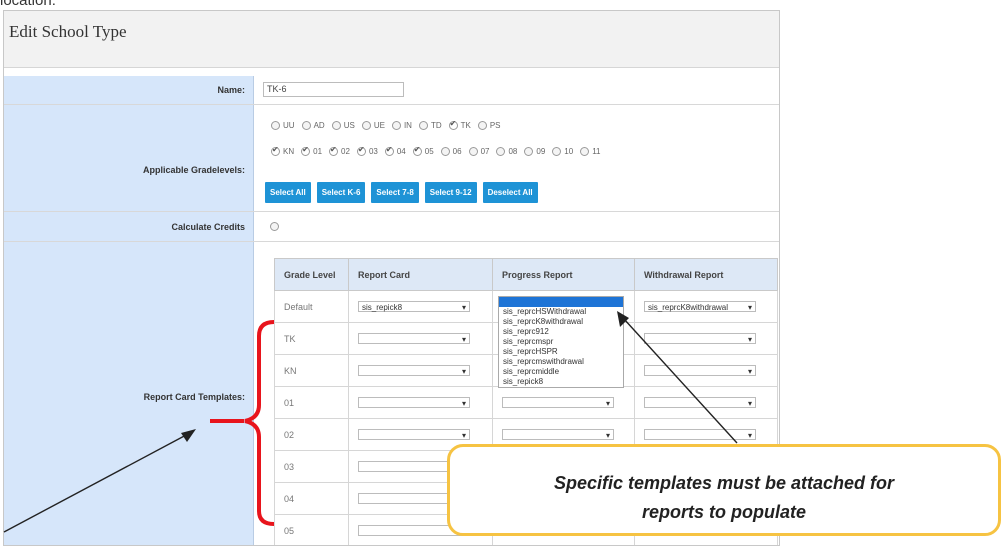 Image resolution: width=1004 pixels, height=546 pixels. I want to click on gradelevel-option-07: 07, so click(479, 151).